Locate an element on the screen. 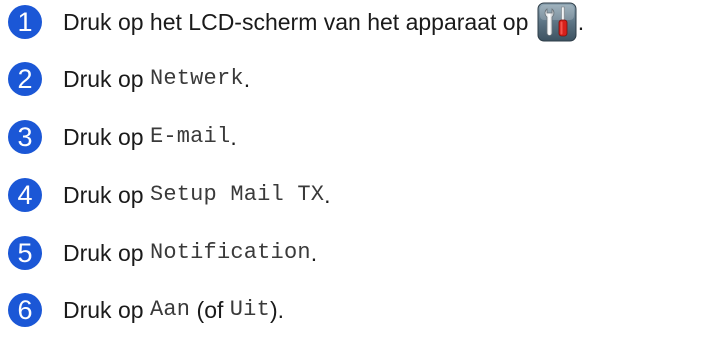 The height and width of the screenshot is (350, 723). step-text: Druk op Notification. is located at coordinates (190, 253).